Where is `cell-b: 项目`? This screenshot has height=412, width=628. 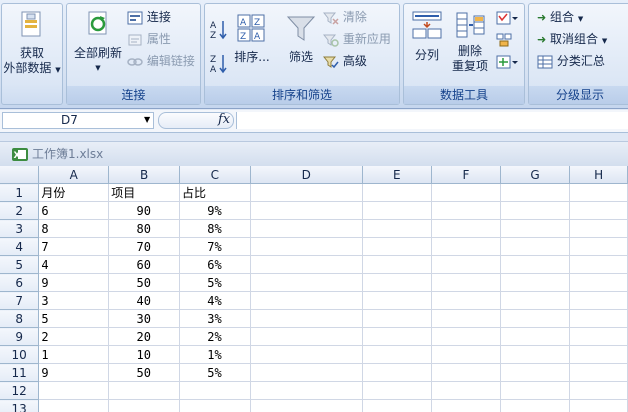
cell-b: 项目 is located at coordinates (144, 192).